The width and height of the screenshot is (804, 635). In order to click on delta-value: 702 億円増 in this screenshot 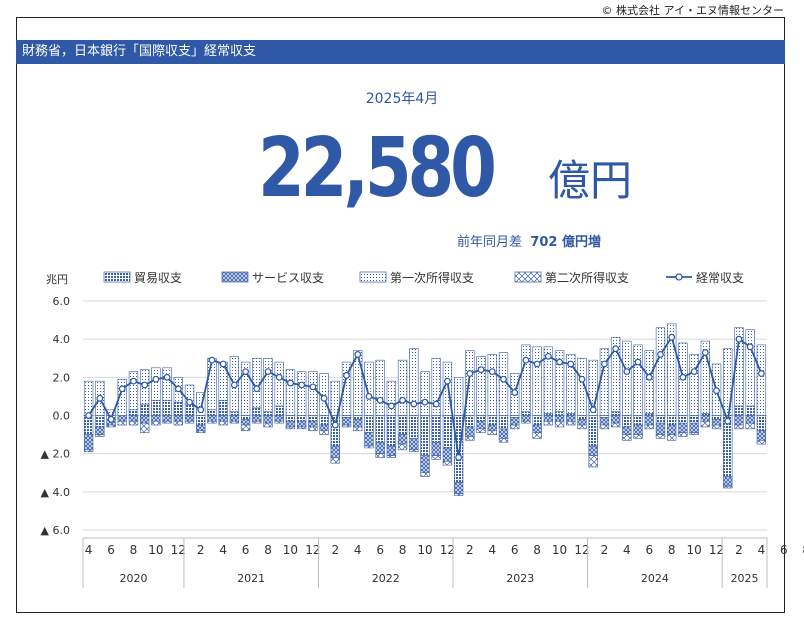, I will do `click(565, 242)`.